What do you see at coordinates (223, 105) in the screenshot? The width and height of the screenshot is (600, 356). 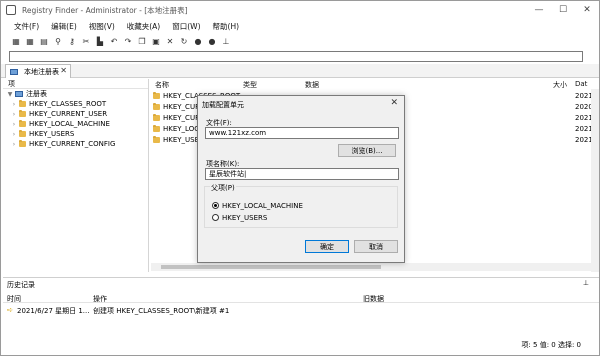 I see `dialog-title: 加载配置单元` at bounding box center [223, 105].